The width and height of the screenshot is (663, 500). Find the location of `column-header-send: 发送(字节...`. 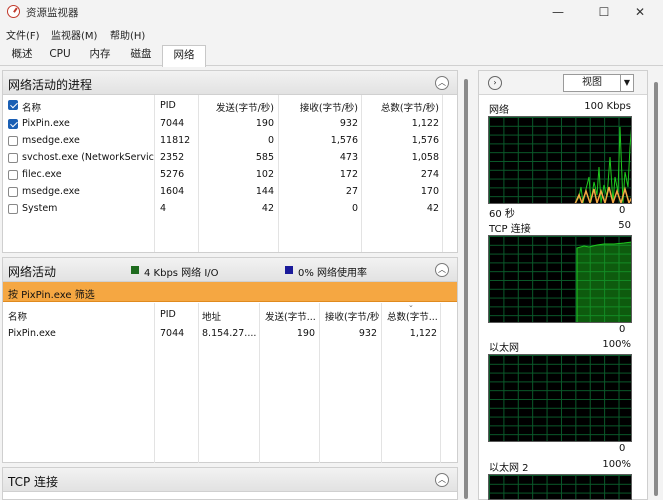

column-header-send: 发送(字节... is located at coordinates (290, 316).